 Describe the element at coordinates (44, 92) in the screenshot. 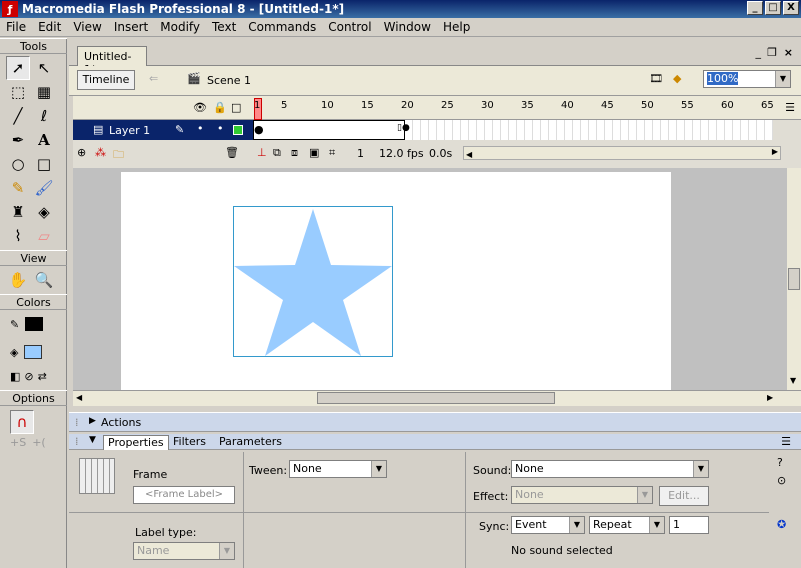

I see `fill-transform-tool-icon: ▦` at that location.